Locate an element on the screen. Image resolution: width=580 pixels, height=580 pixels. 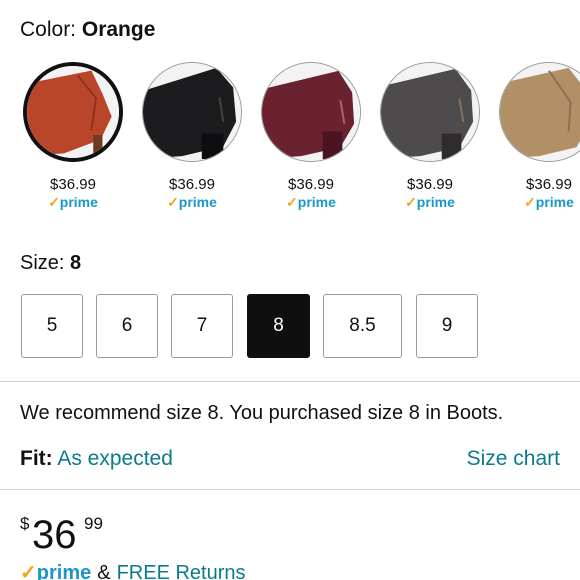
color-label: Color: is located at coordinates (48, 29).